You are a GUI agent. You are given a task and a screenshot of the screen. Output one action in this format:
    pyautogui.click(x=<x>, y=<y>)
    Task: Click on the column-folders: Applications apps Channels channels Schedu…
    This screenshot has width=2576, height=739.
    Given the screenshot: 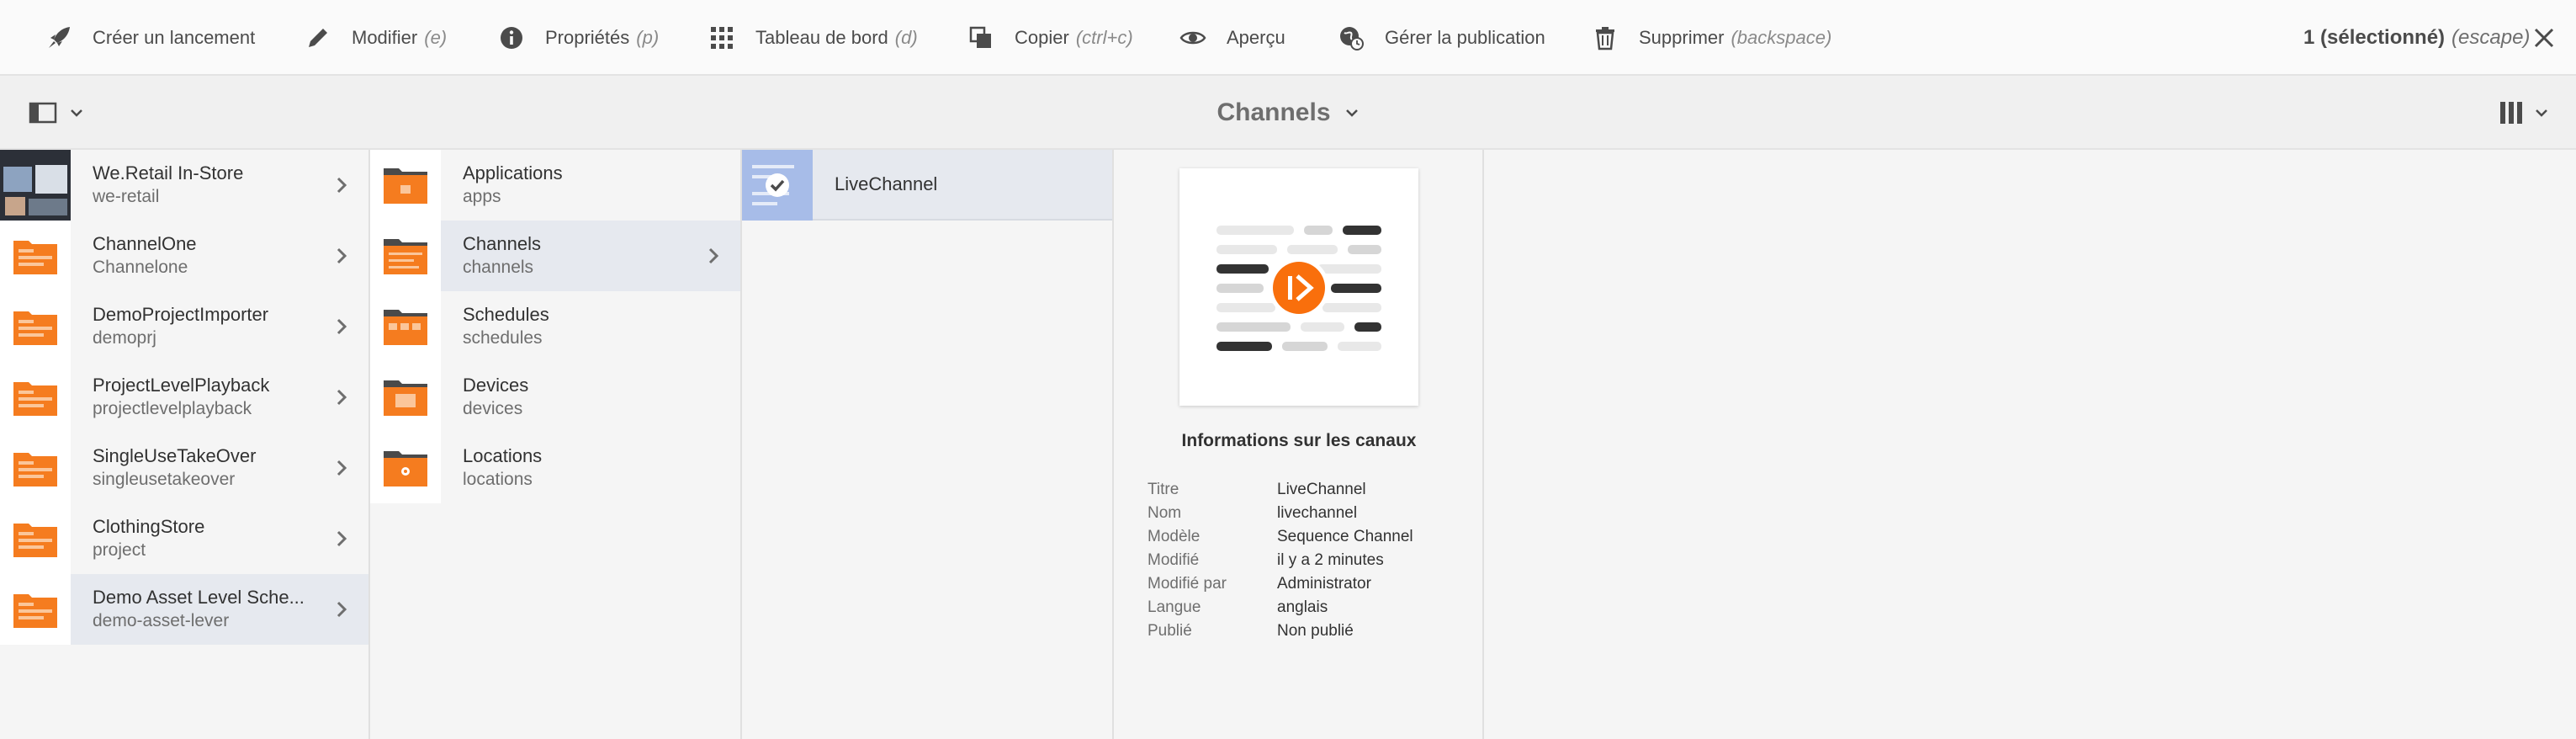 What is the action you would take?
    pyautogui.click(x=556, y=444)
    